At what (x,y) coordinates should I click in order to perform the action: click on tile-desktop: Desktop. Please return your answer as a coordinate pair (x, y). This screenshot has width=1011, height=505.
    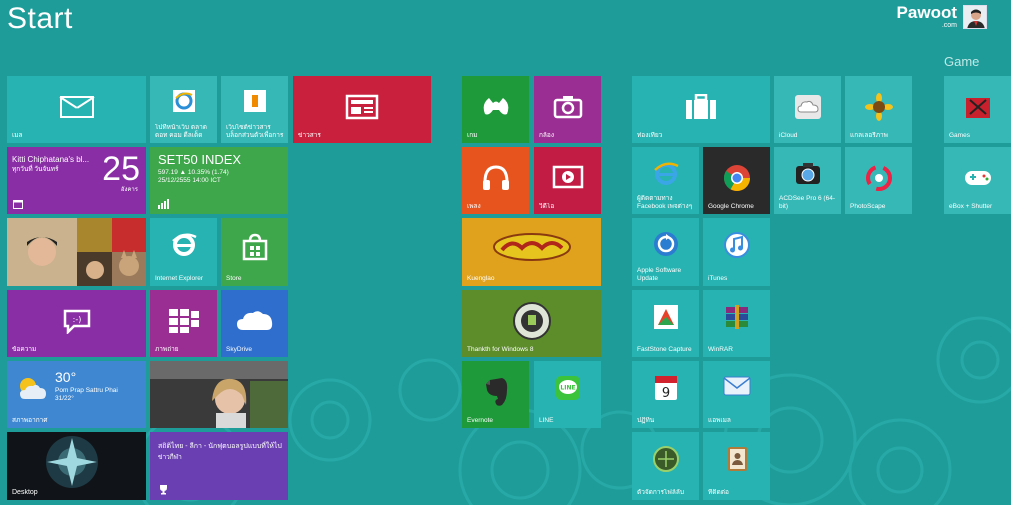
    Looking at the image, I should click on (76, 466).